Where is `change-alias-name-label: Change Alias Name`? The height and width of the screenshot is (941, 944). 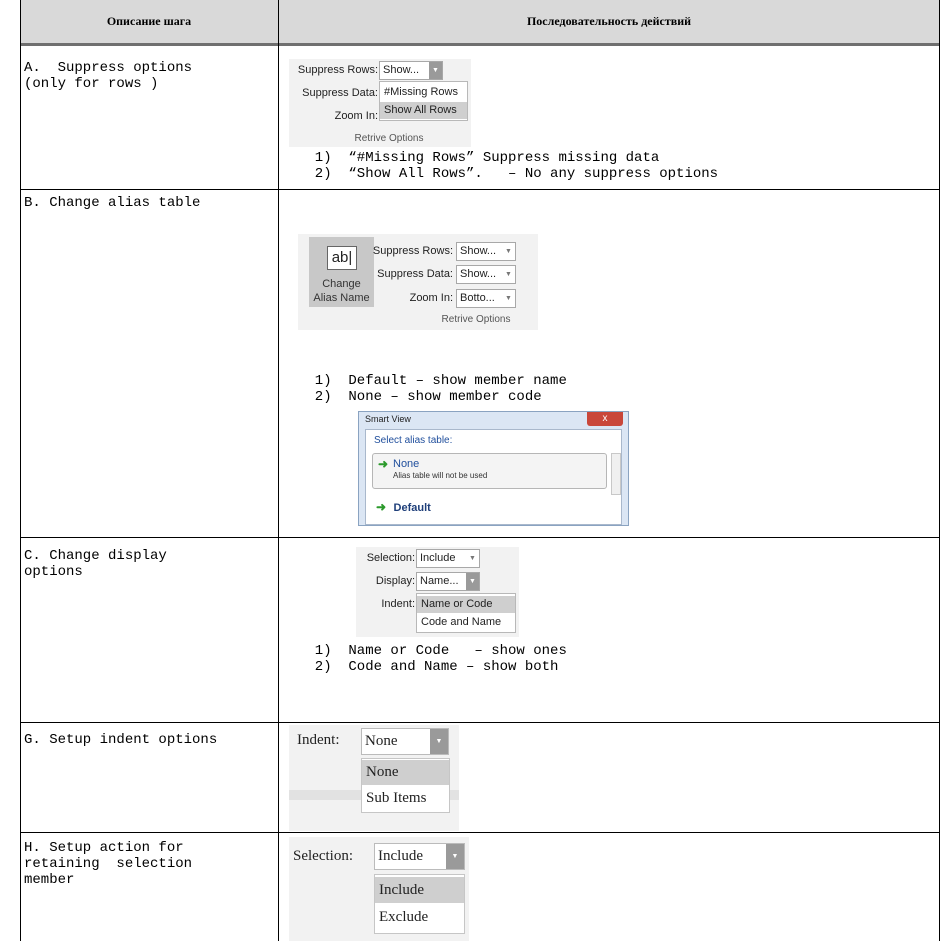 change-alias-name-label: Change Alias Name is located at coordinates (341, 291).